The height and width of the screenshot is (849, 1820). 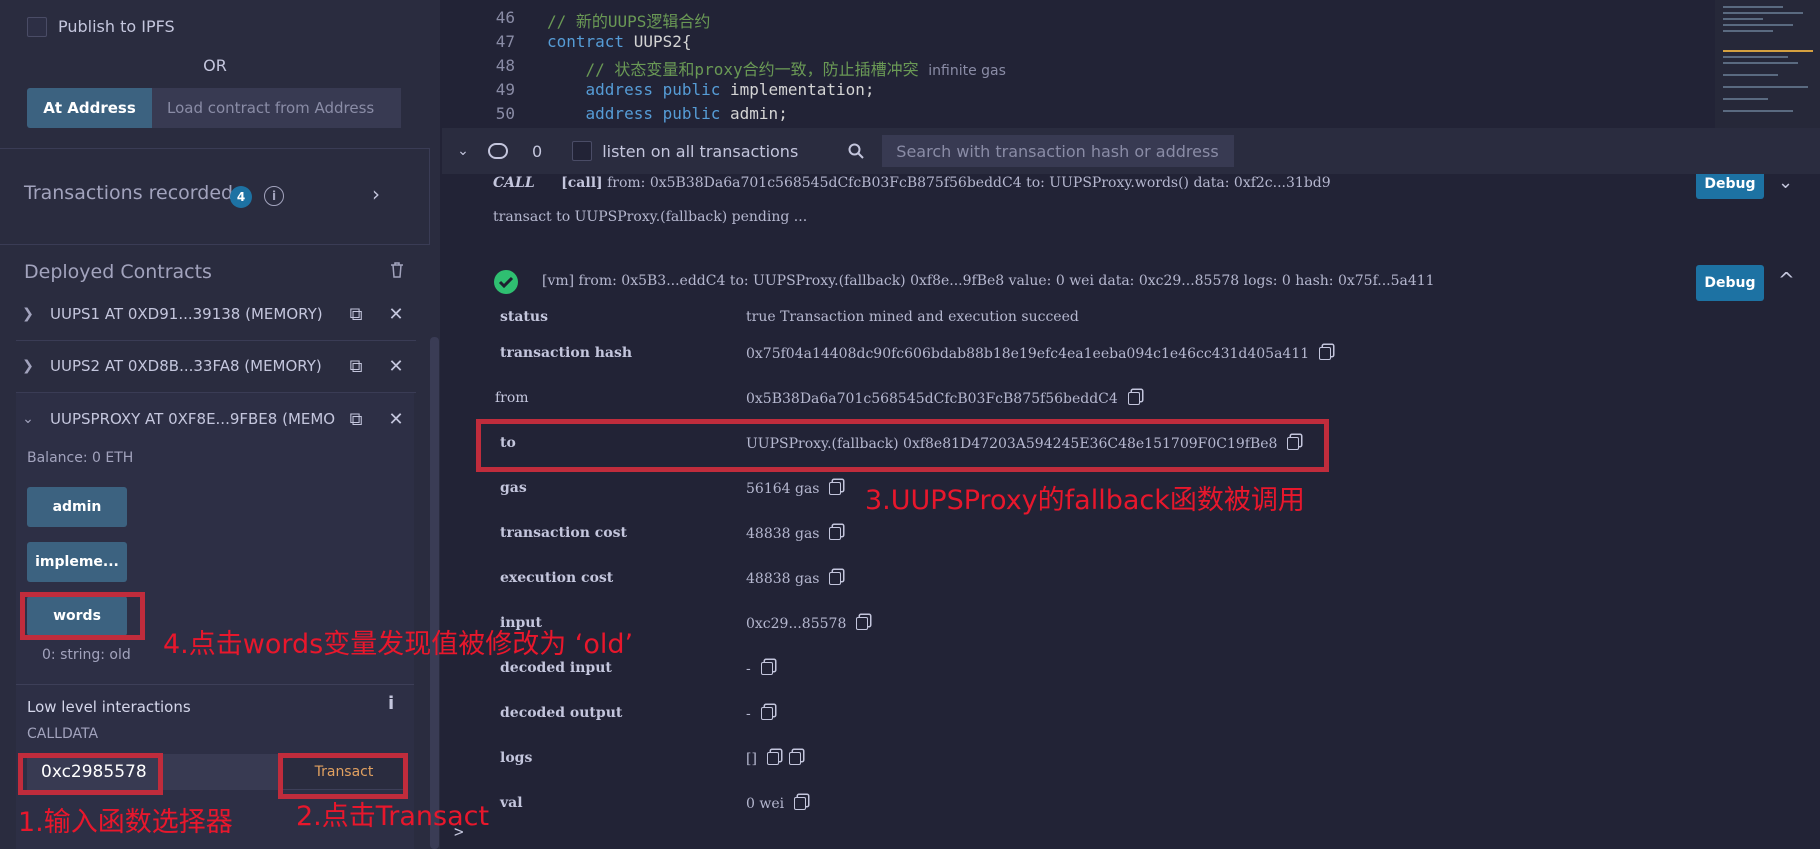 I want to click on annotation-box-transact, so click(x=343, y=776).